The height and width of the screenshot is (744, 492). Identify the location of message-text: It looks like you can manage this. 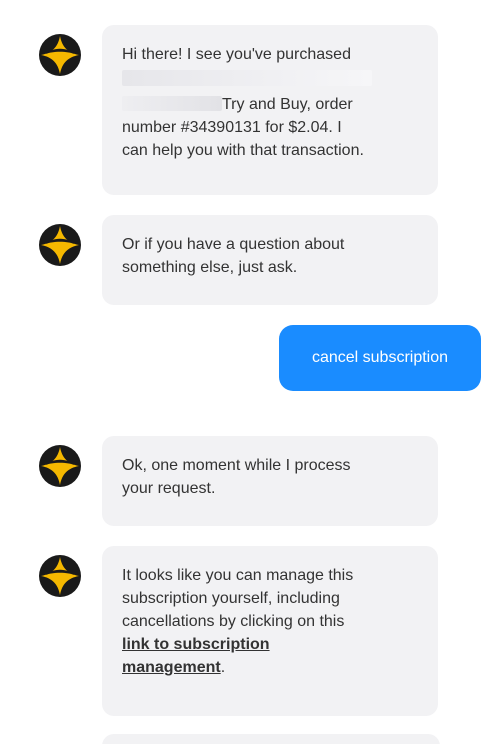
(238, 575).